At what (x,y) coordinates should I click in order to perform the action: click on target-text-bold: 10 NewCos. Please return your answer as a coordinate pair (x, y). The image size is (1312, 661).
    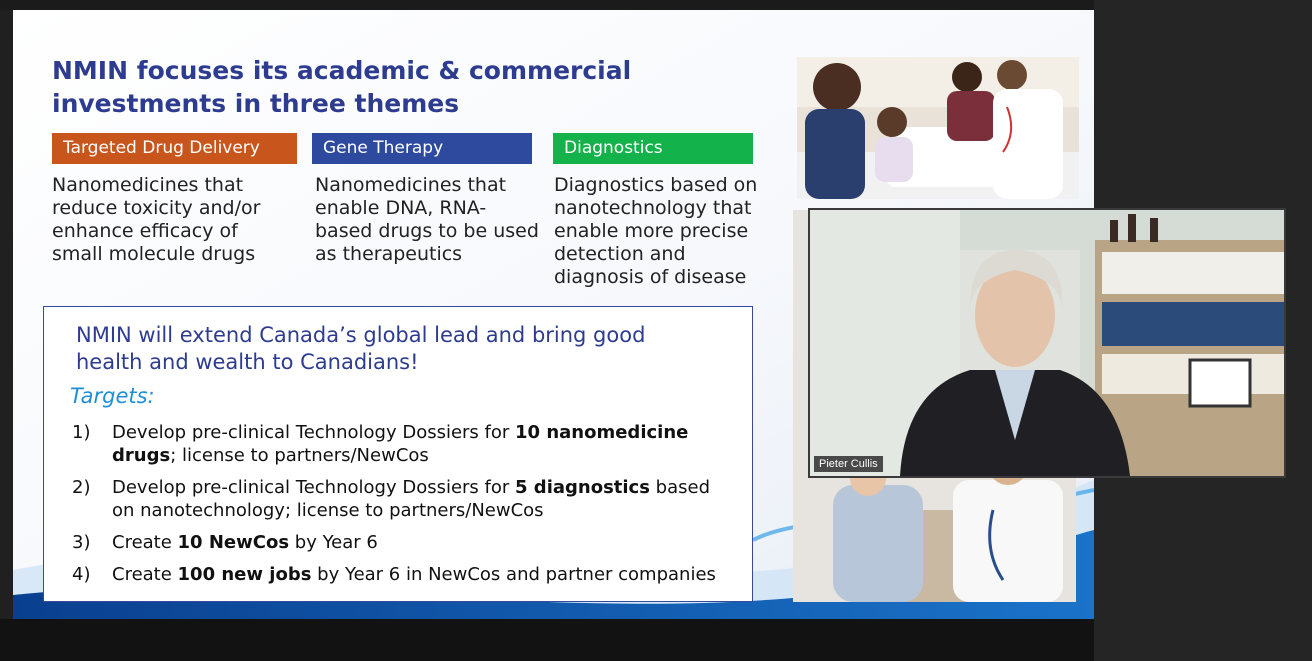
    Looking at the image, I should click on (233, 542).